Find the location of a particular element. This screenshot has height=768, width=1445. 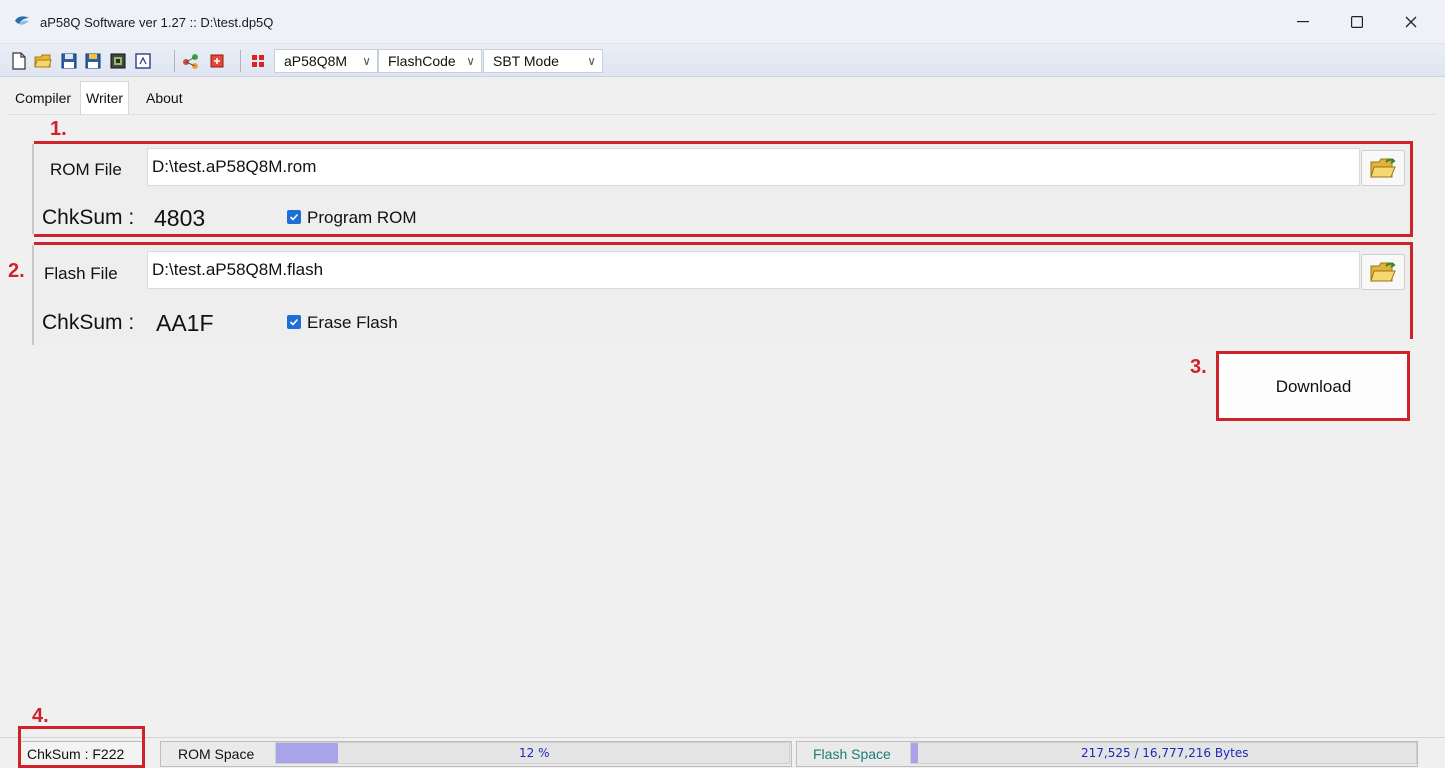

close-button is located at coordinates (1411, 22).